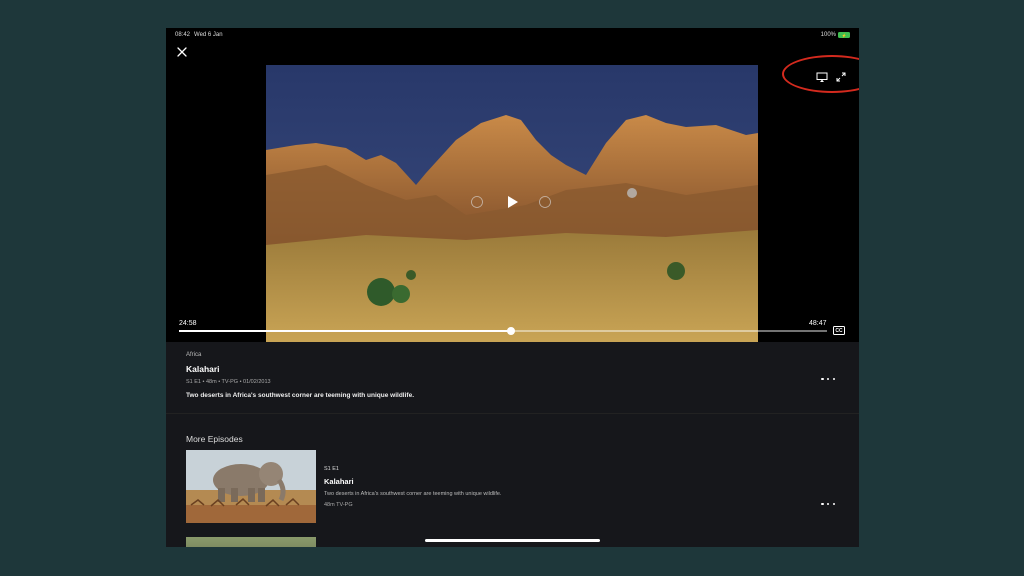 The height and width of the screenshot is (576, 1024). Describe the element at coordinates (214, 439) in the screenshot. I see `more-episodes-heading: More Episodes` at that location.